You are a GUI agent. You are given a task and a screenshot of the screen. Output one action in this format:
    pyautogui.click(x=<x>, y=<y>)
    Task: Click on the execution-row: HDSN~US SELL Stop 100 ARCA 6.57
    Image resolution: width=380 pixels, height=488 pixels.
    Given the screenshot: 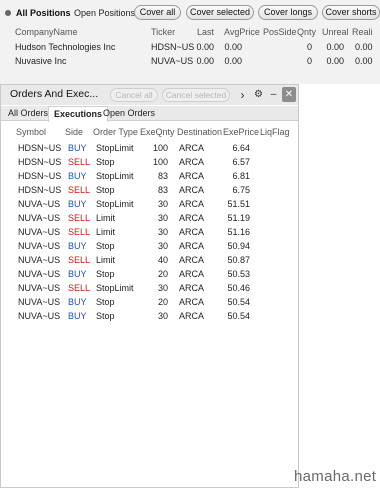 What is the action you would take?
    pyautogui.click(x=149, y=162)
    